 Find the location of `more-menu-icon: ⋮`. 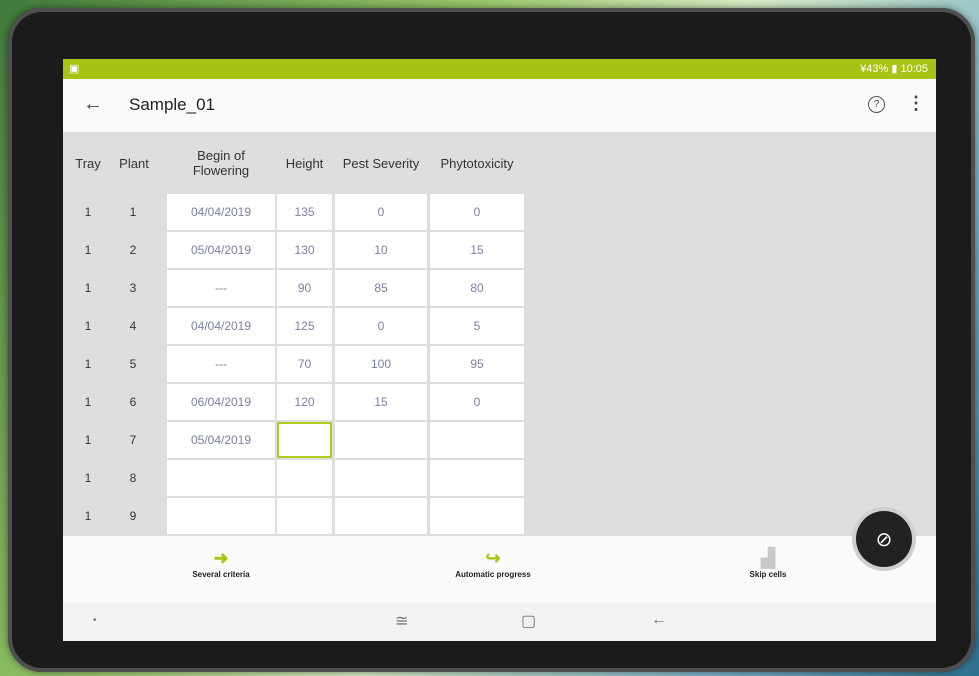

more-menu-icon: ⋮ is located at coordinates (916, 103).